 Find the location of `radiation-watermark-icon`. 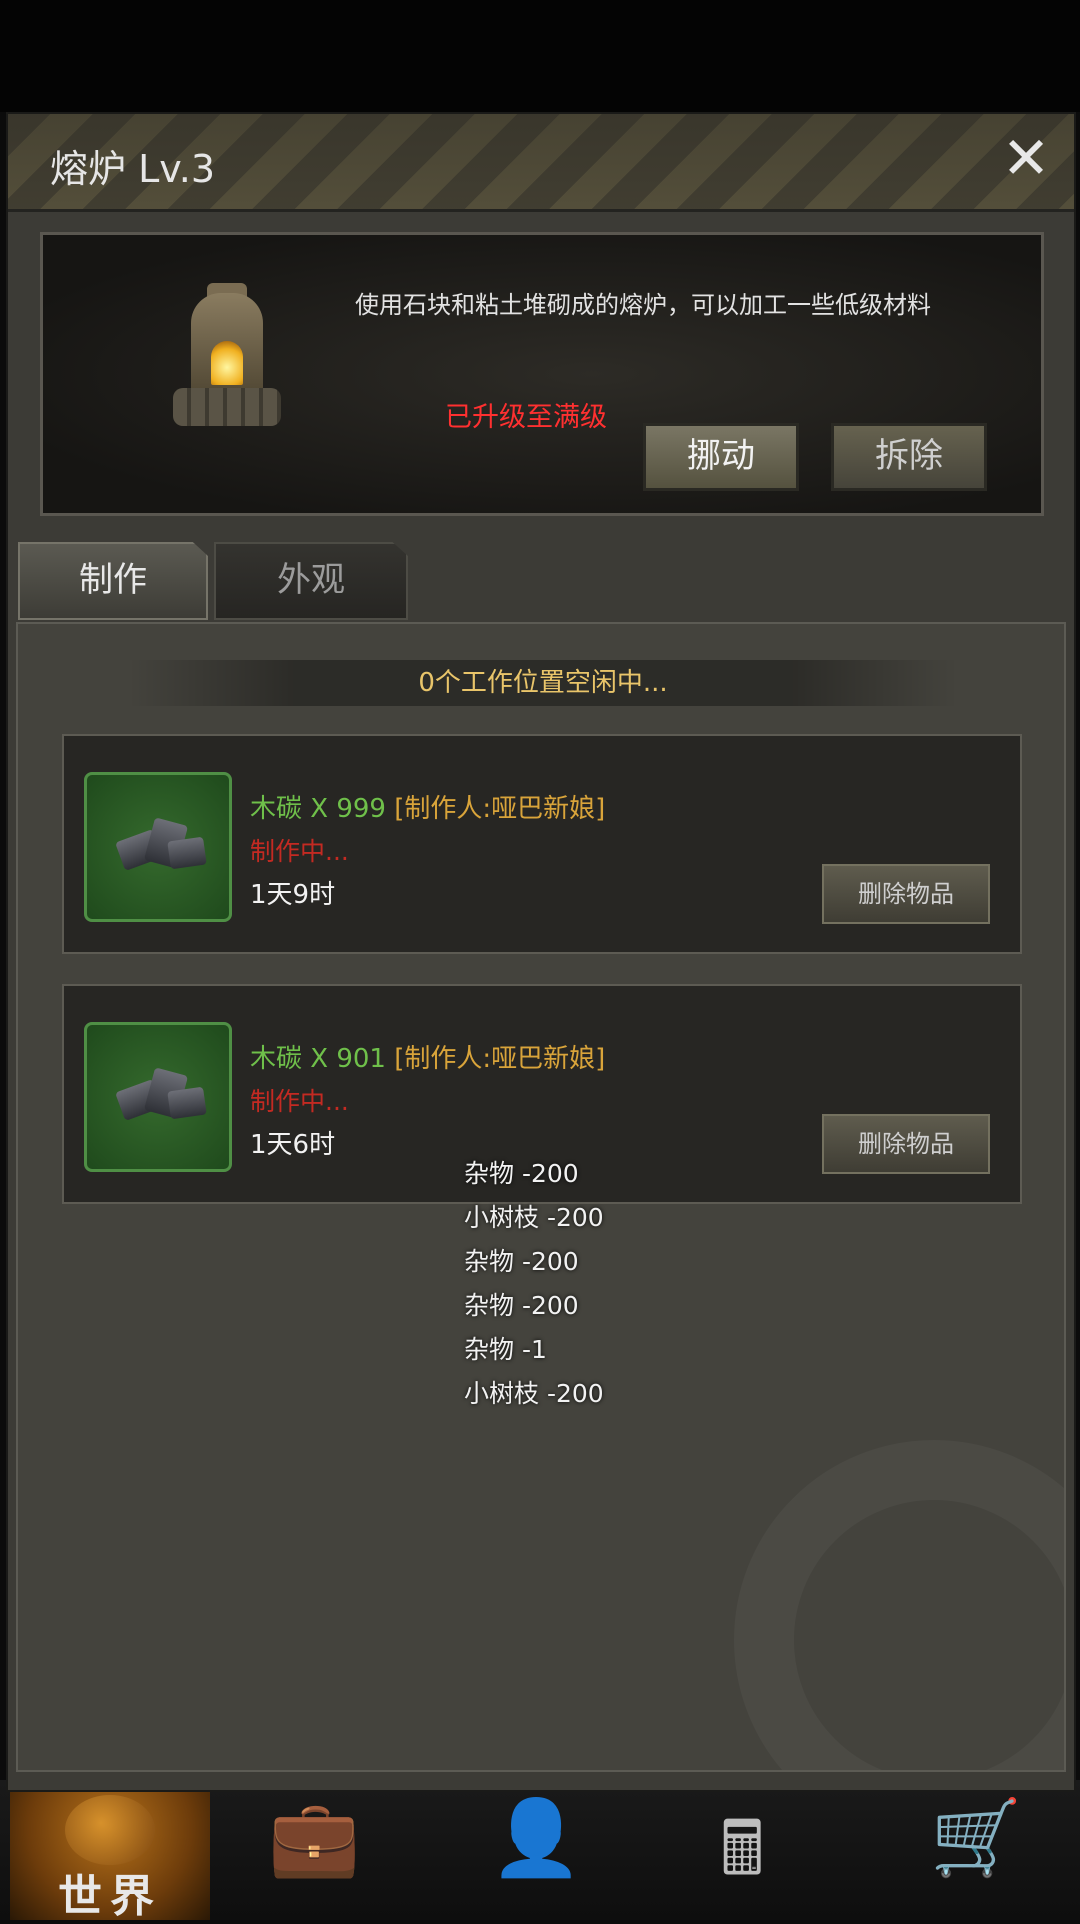

radiation-watermark-icon is located at coordinates (899, 1605).